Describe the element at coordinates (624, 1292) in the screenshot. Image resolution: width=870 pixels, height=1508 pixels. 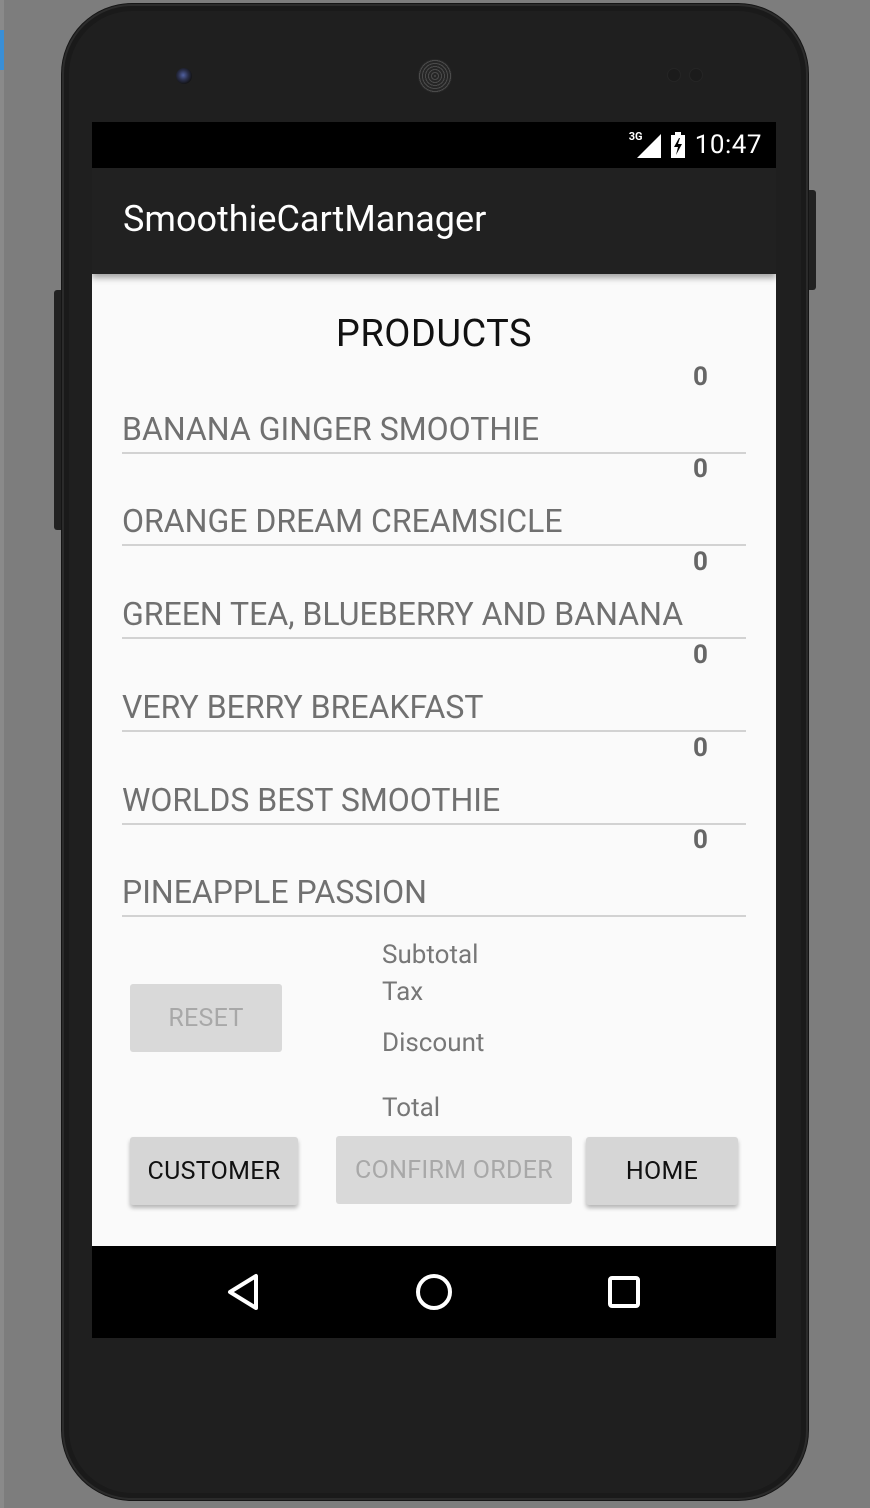
I see `recents-icon` at that location.